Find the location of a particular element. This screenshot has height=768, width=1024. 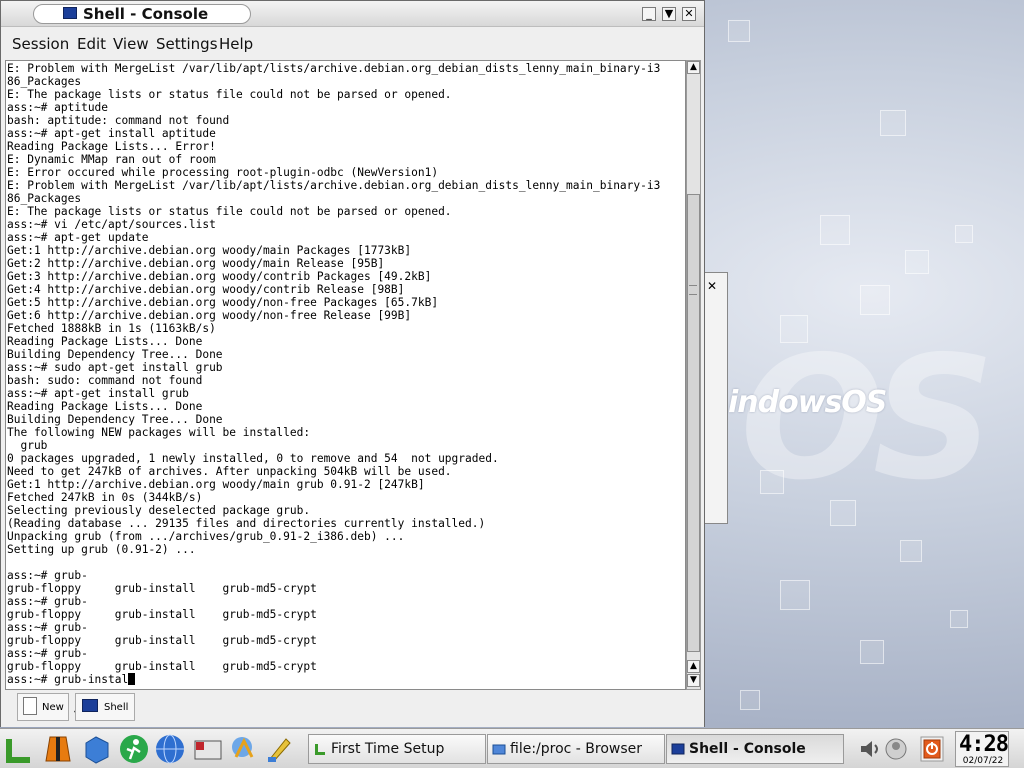

new-session-button: New ▼ is located at coordinates (48, 707).